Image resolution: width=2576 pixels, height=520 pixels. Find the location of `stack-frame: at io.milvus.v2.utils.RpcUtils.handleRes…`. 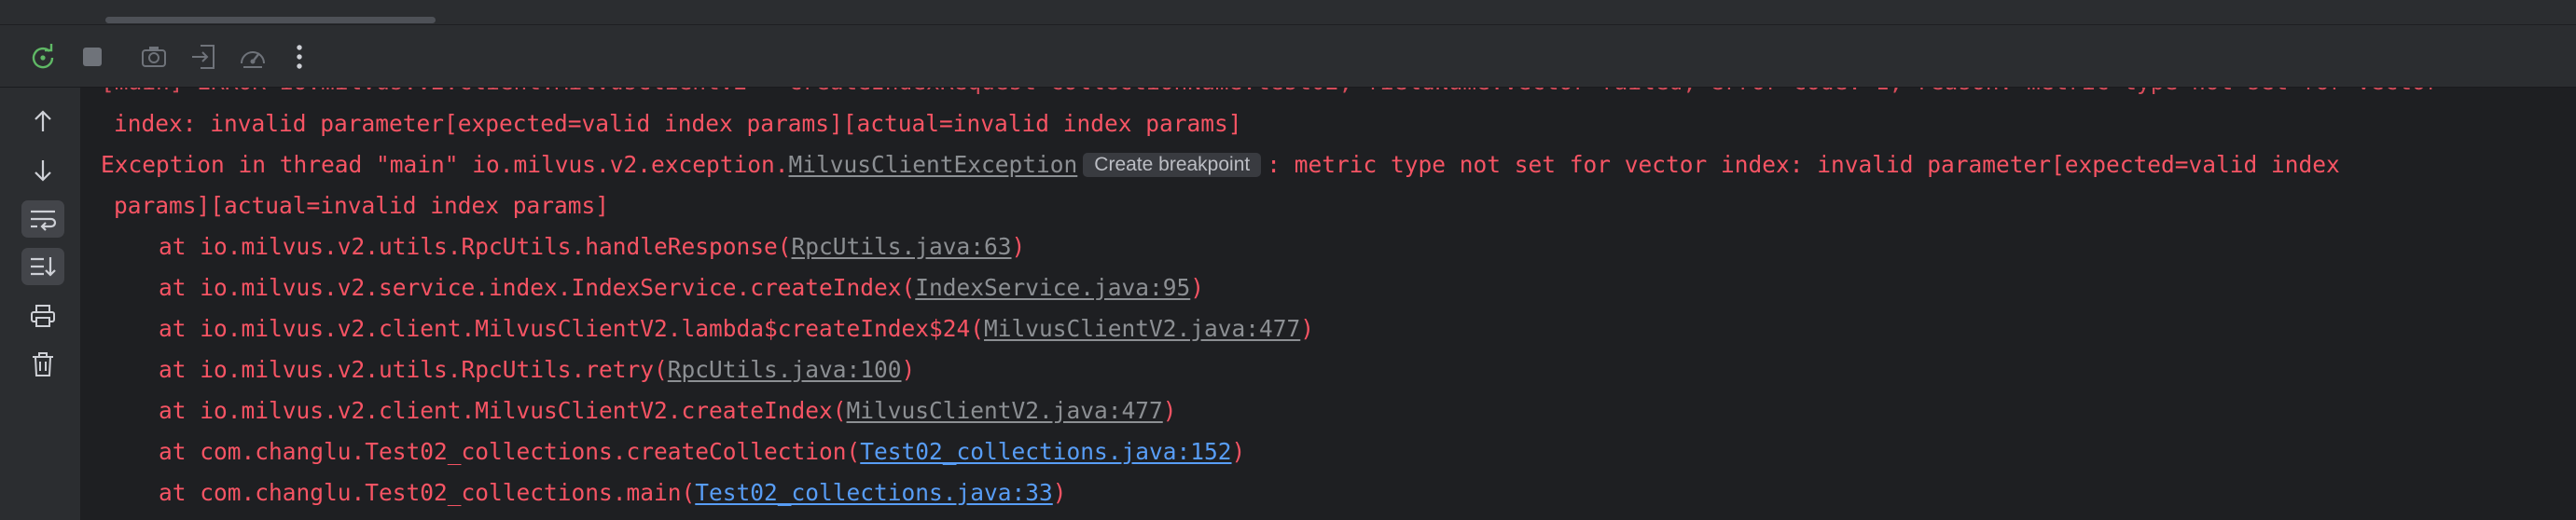

stack-frame: at io.milvus.v2.utils.RpcUtils.handleRes… is located at coordinates (592, 247).